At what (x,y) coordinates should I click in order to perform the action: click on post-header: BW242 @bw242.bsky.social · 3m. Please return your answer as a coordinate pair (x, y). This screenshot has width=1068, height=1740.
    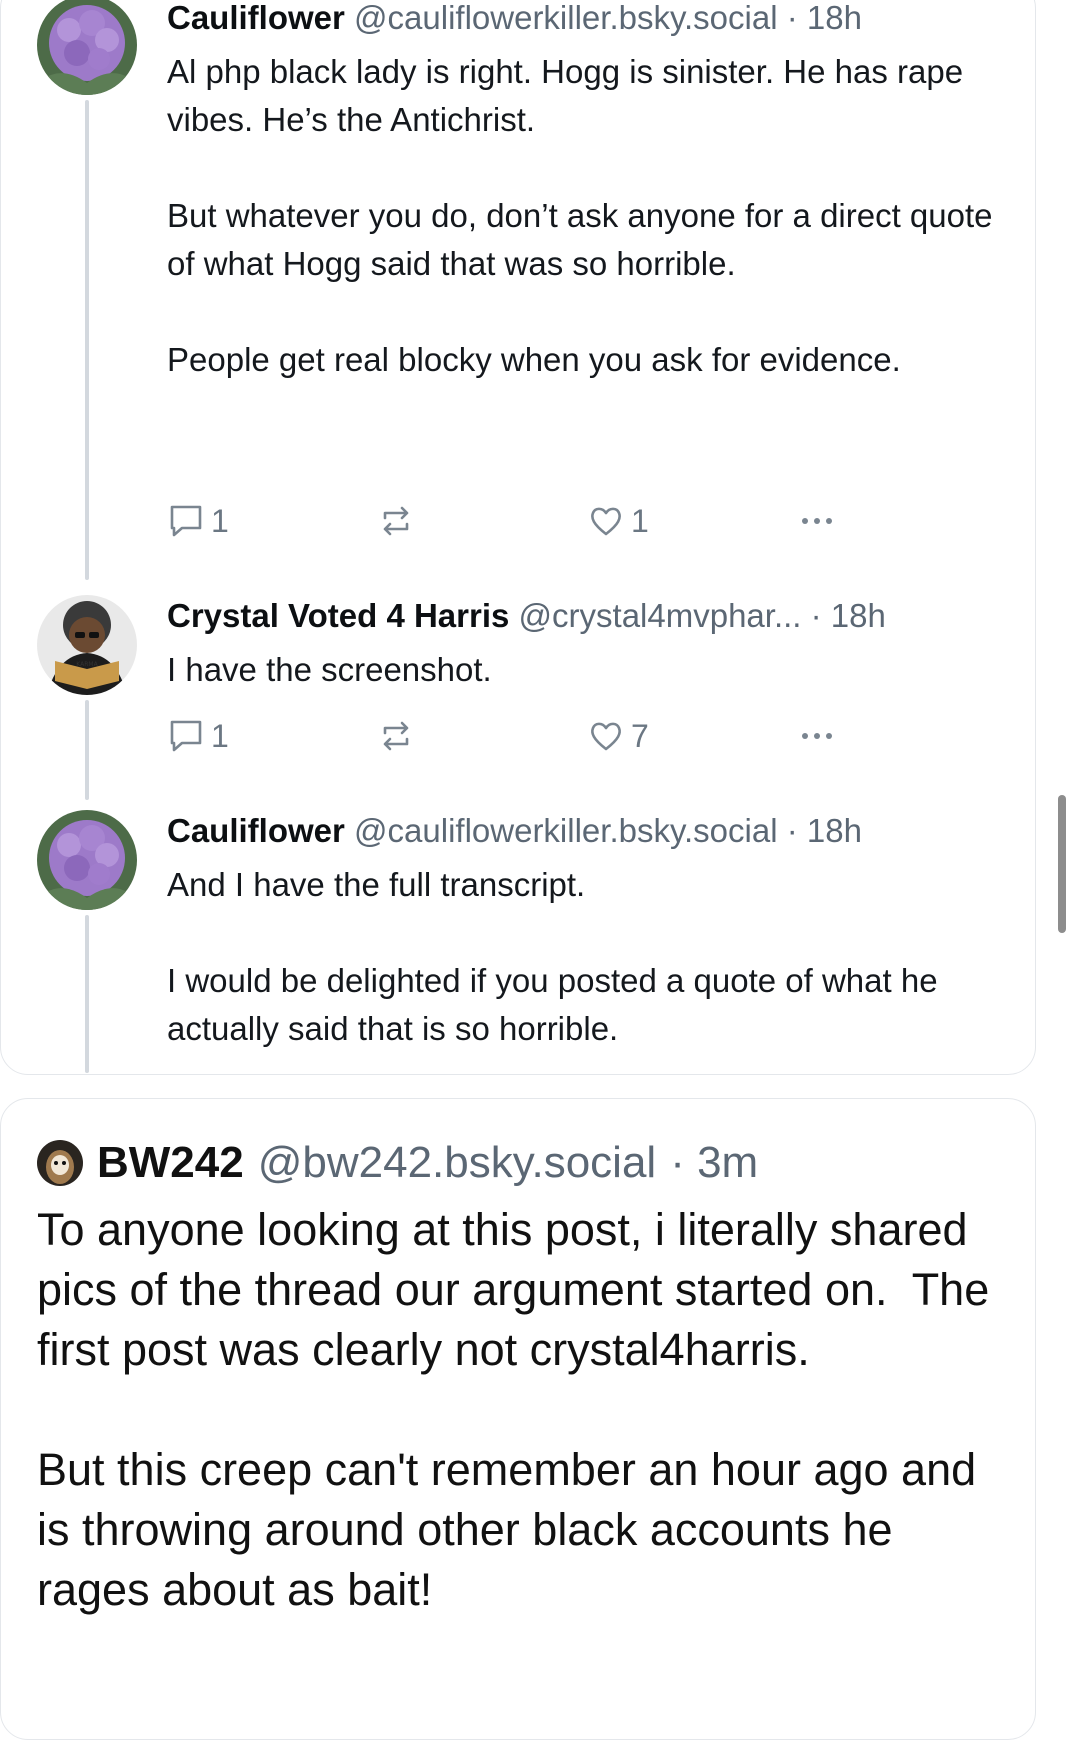
    Looking at the image, I should click on (397, 1163).